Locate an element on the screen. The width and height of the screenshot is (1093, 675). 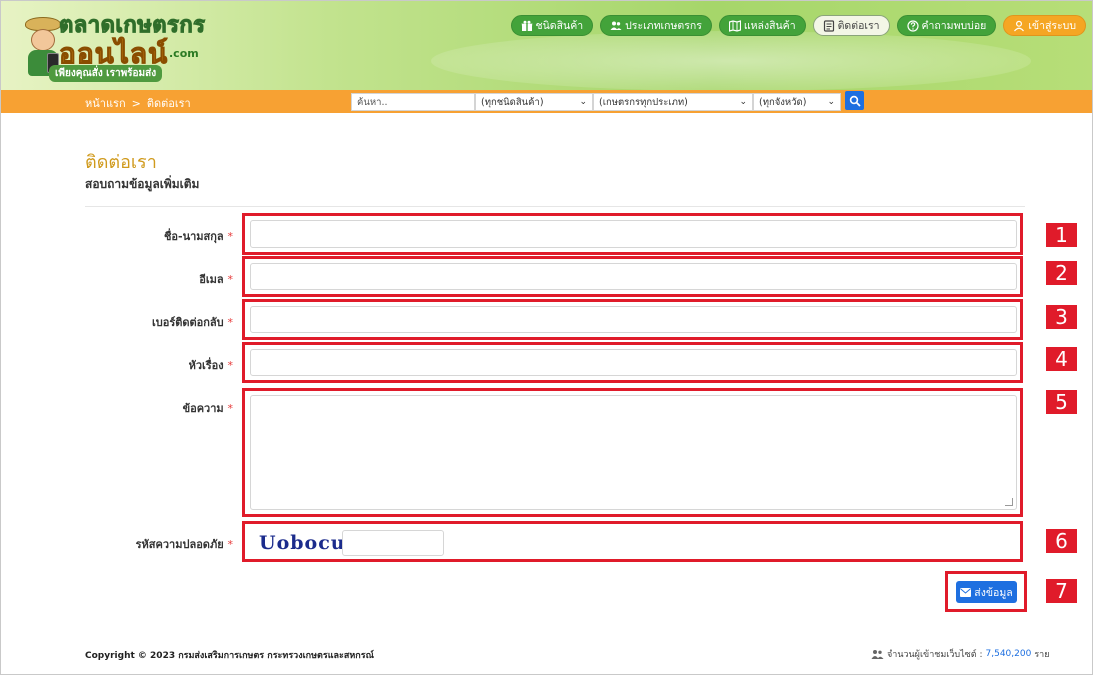
visitor-count: 7,540,200 is located at coordinates (1008, 654).